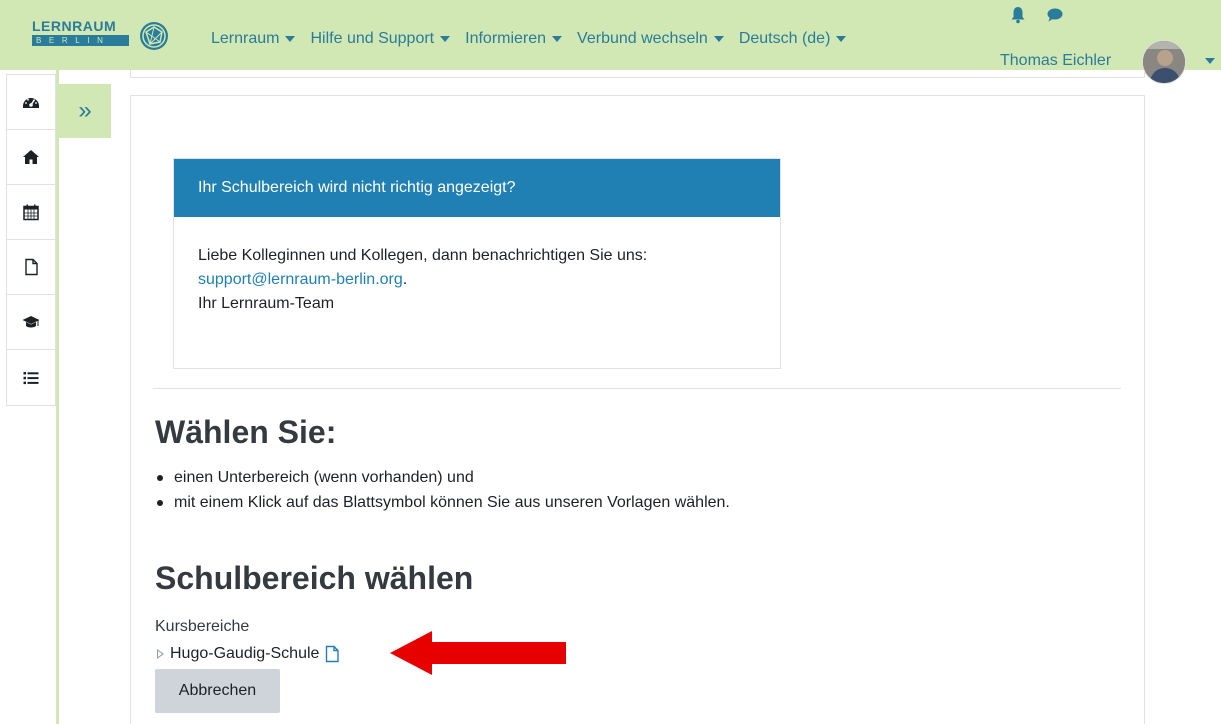  I want to click on list-item-text: einen Unterbereich (wenn vorhanden) und, so click(324, 477).